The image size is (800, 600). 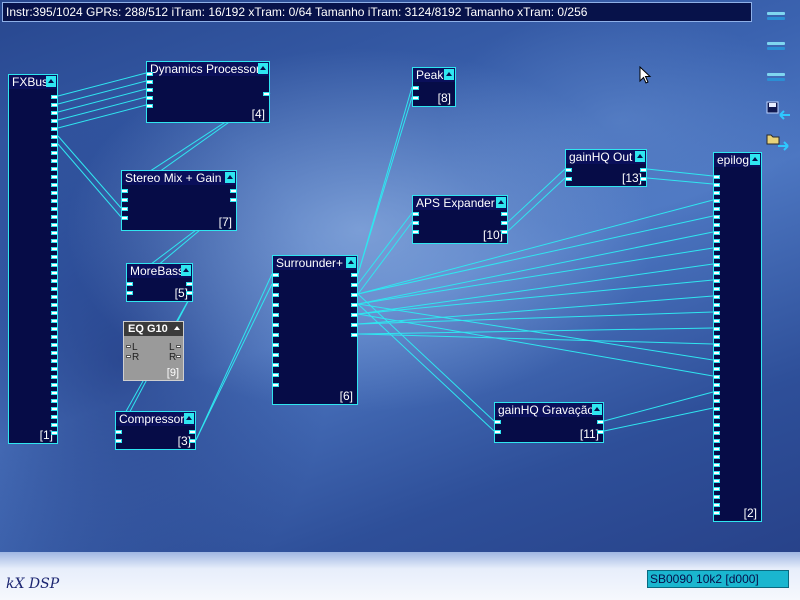 What do you see at coordinates (434, 87) in the screenshot?
I see `plugin-peak: Peak [8]` at bounding box center [434, 87].